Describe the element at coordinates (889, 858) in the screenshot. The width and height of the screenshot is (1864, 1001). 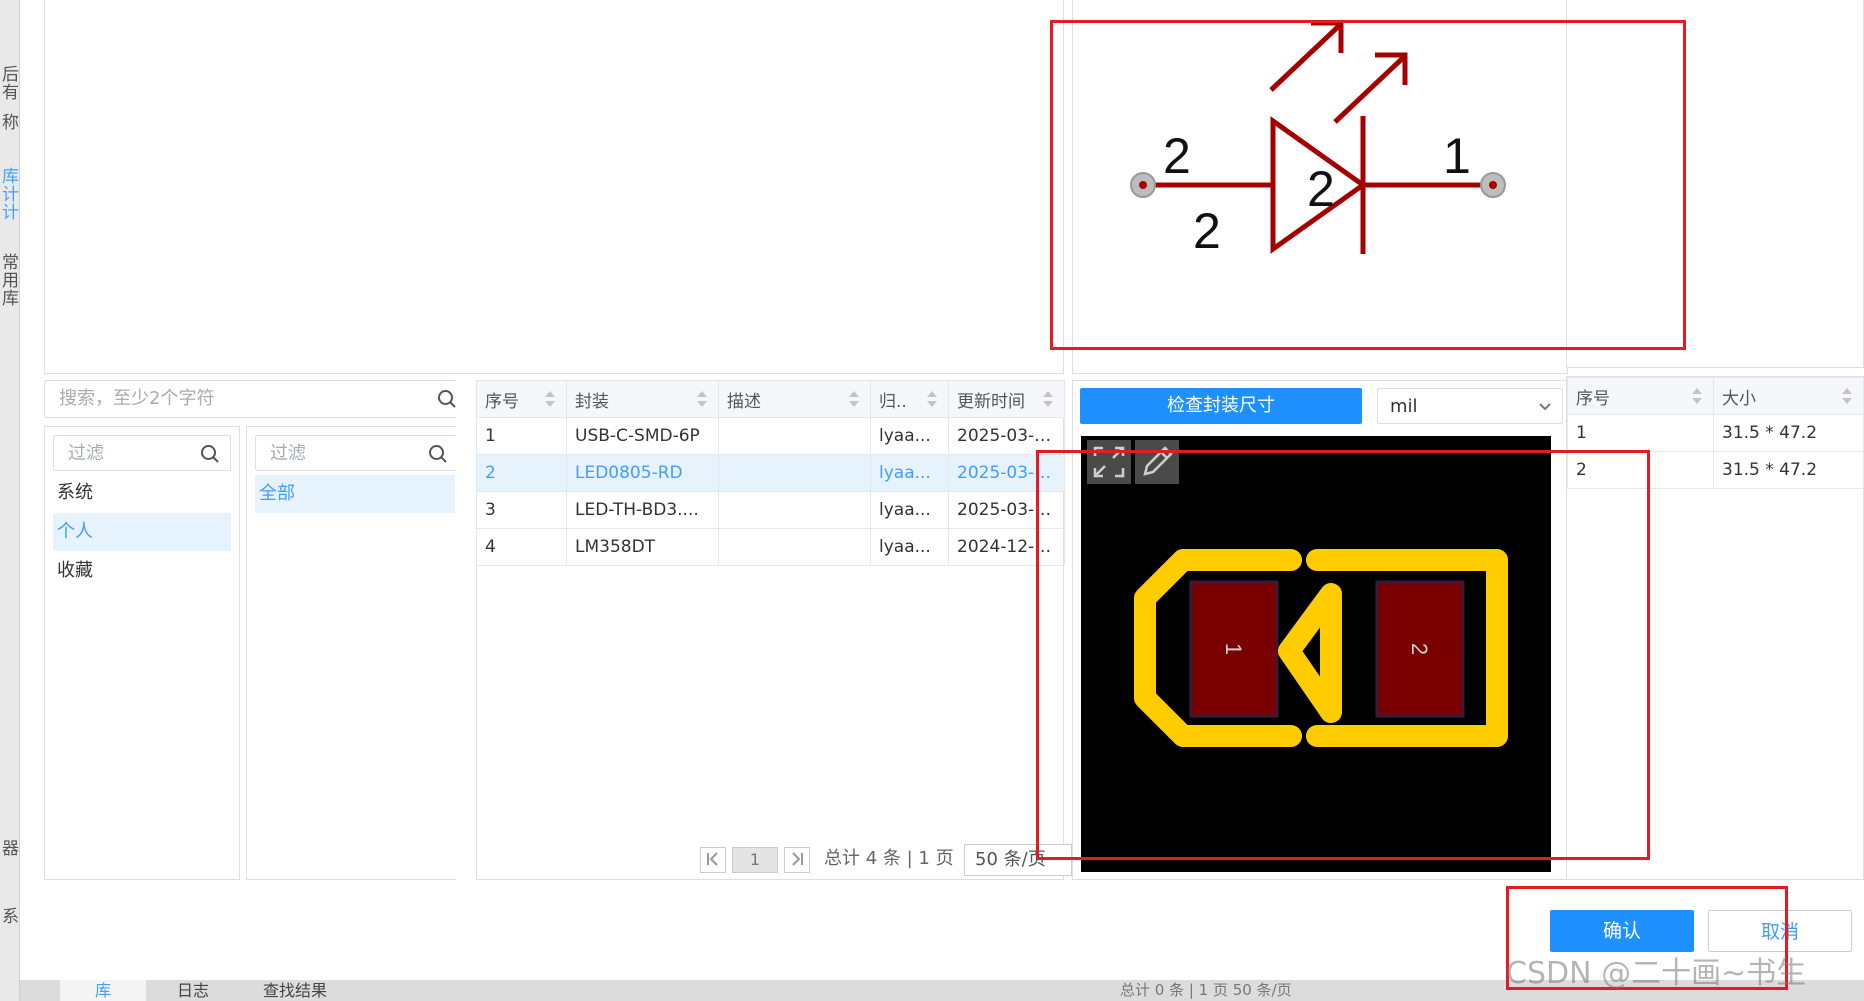
I see `page-summary: 总计 4 条 | 1 页` at that location.